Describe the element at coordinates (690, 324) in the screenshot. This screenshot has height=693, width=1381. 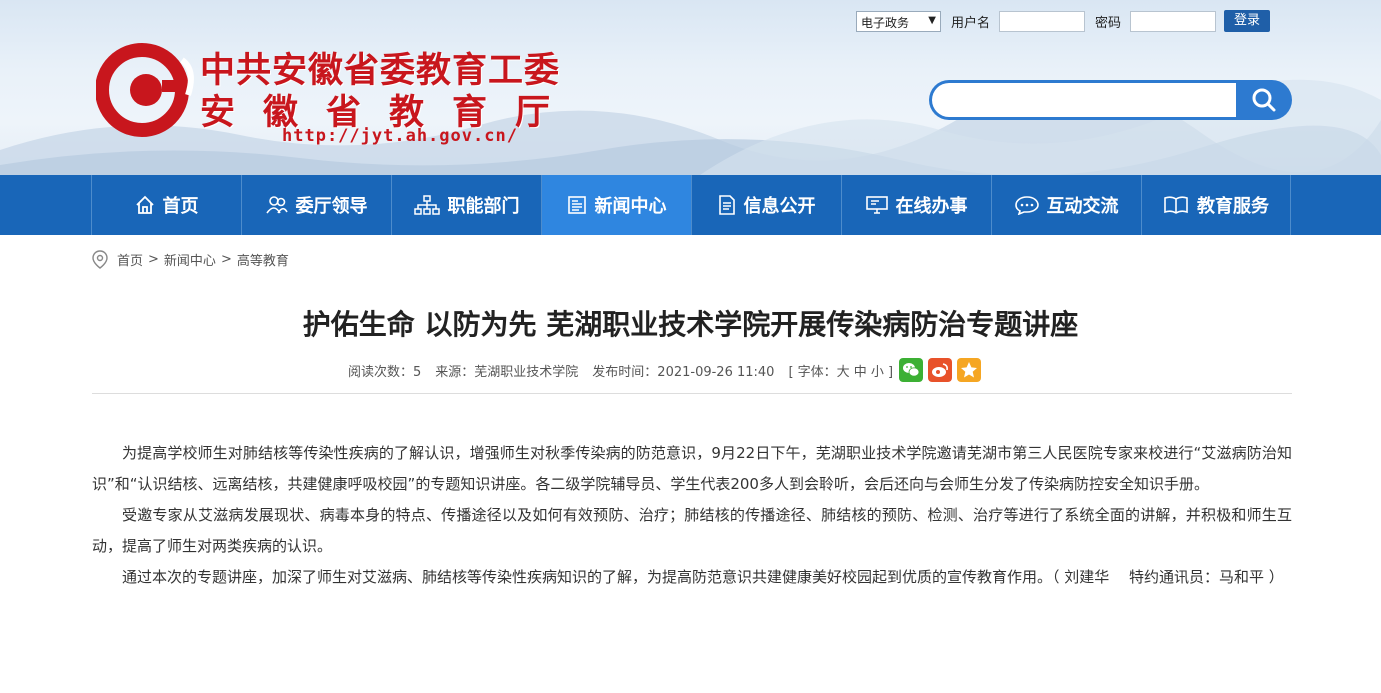
I see `article-title: 护佑生命 以防为先 芜湖职业技术学院开展传染病防治专题讲座` at that location.